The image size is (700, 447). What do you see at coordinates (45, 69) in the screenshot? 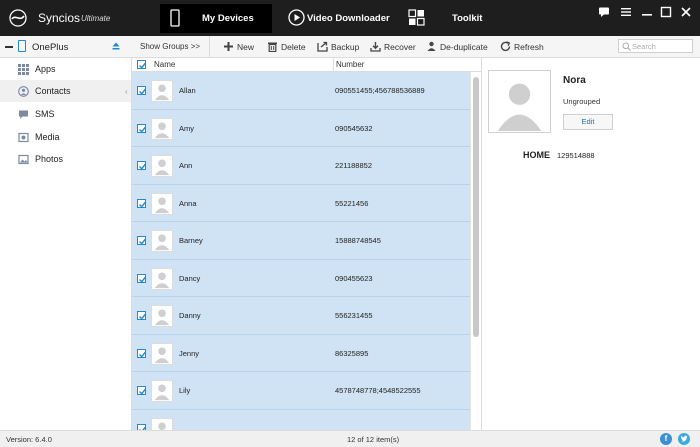
I see `sidebar-item-label: Apps` at bounding box center [45, 69].